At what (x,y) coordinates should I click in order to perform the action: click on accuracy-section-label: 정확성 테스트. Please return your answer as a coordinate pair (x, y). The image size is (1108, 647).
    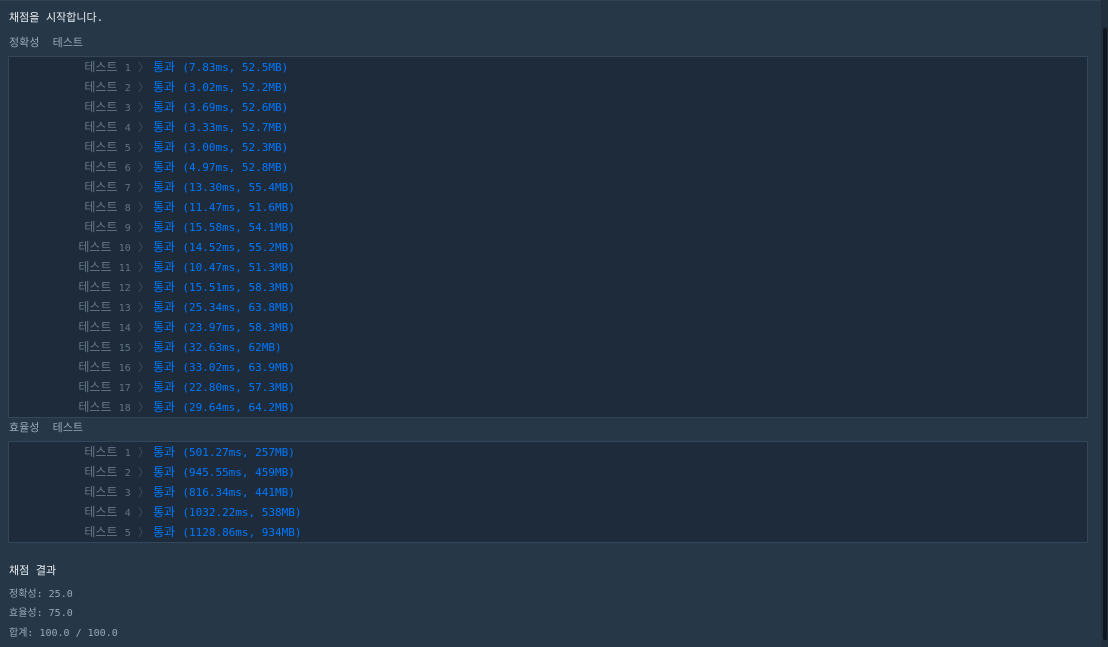
    Looking at the image, I should click on (46, 42).